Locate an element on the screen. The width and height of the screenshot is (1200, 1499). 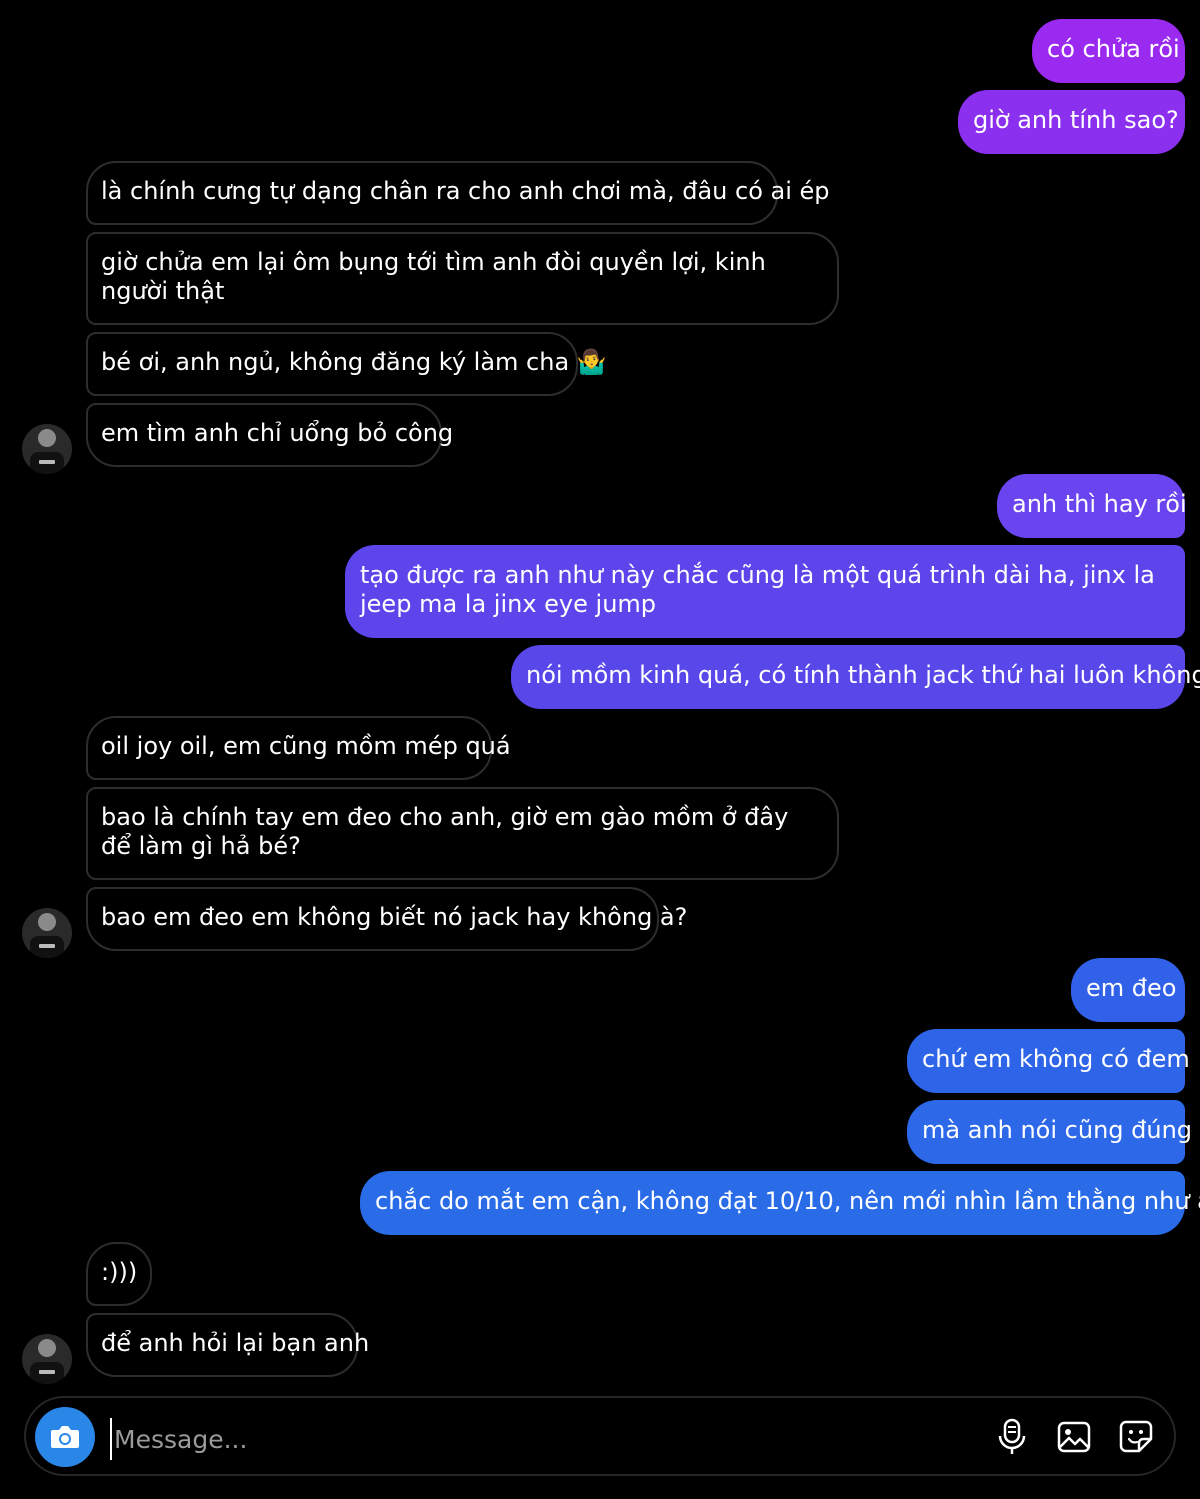
message-bubble-outgoing: em đeo is located at coordinates (1128, 990).